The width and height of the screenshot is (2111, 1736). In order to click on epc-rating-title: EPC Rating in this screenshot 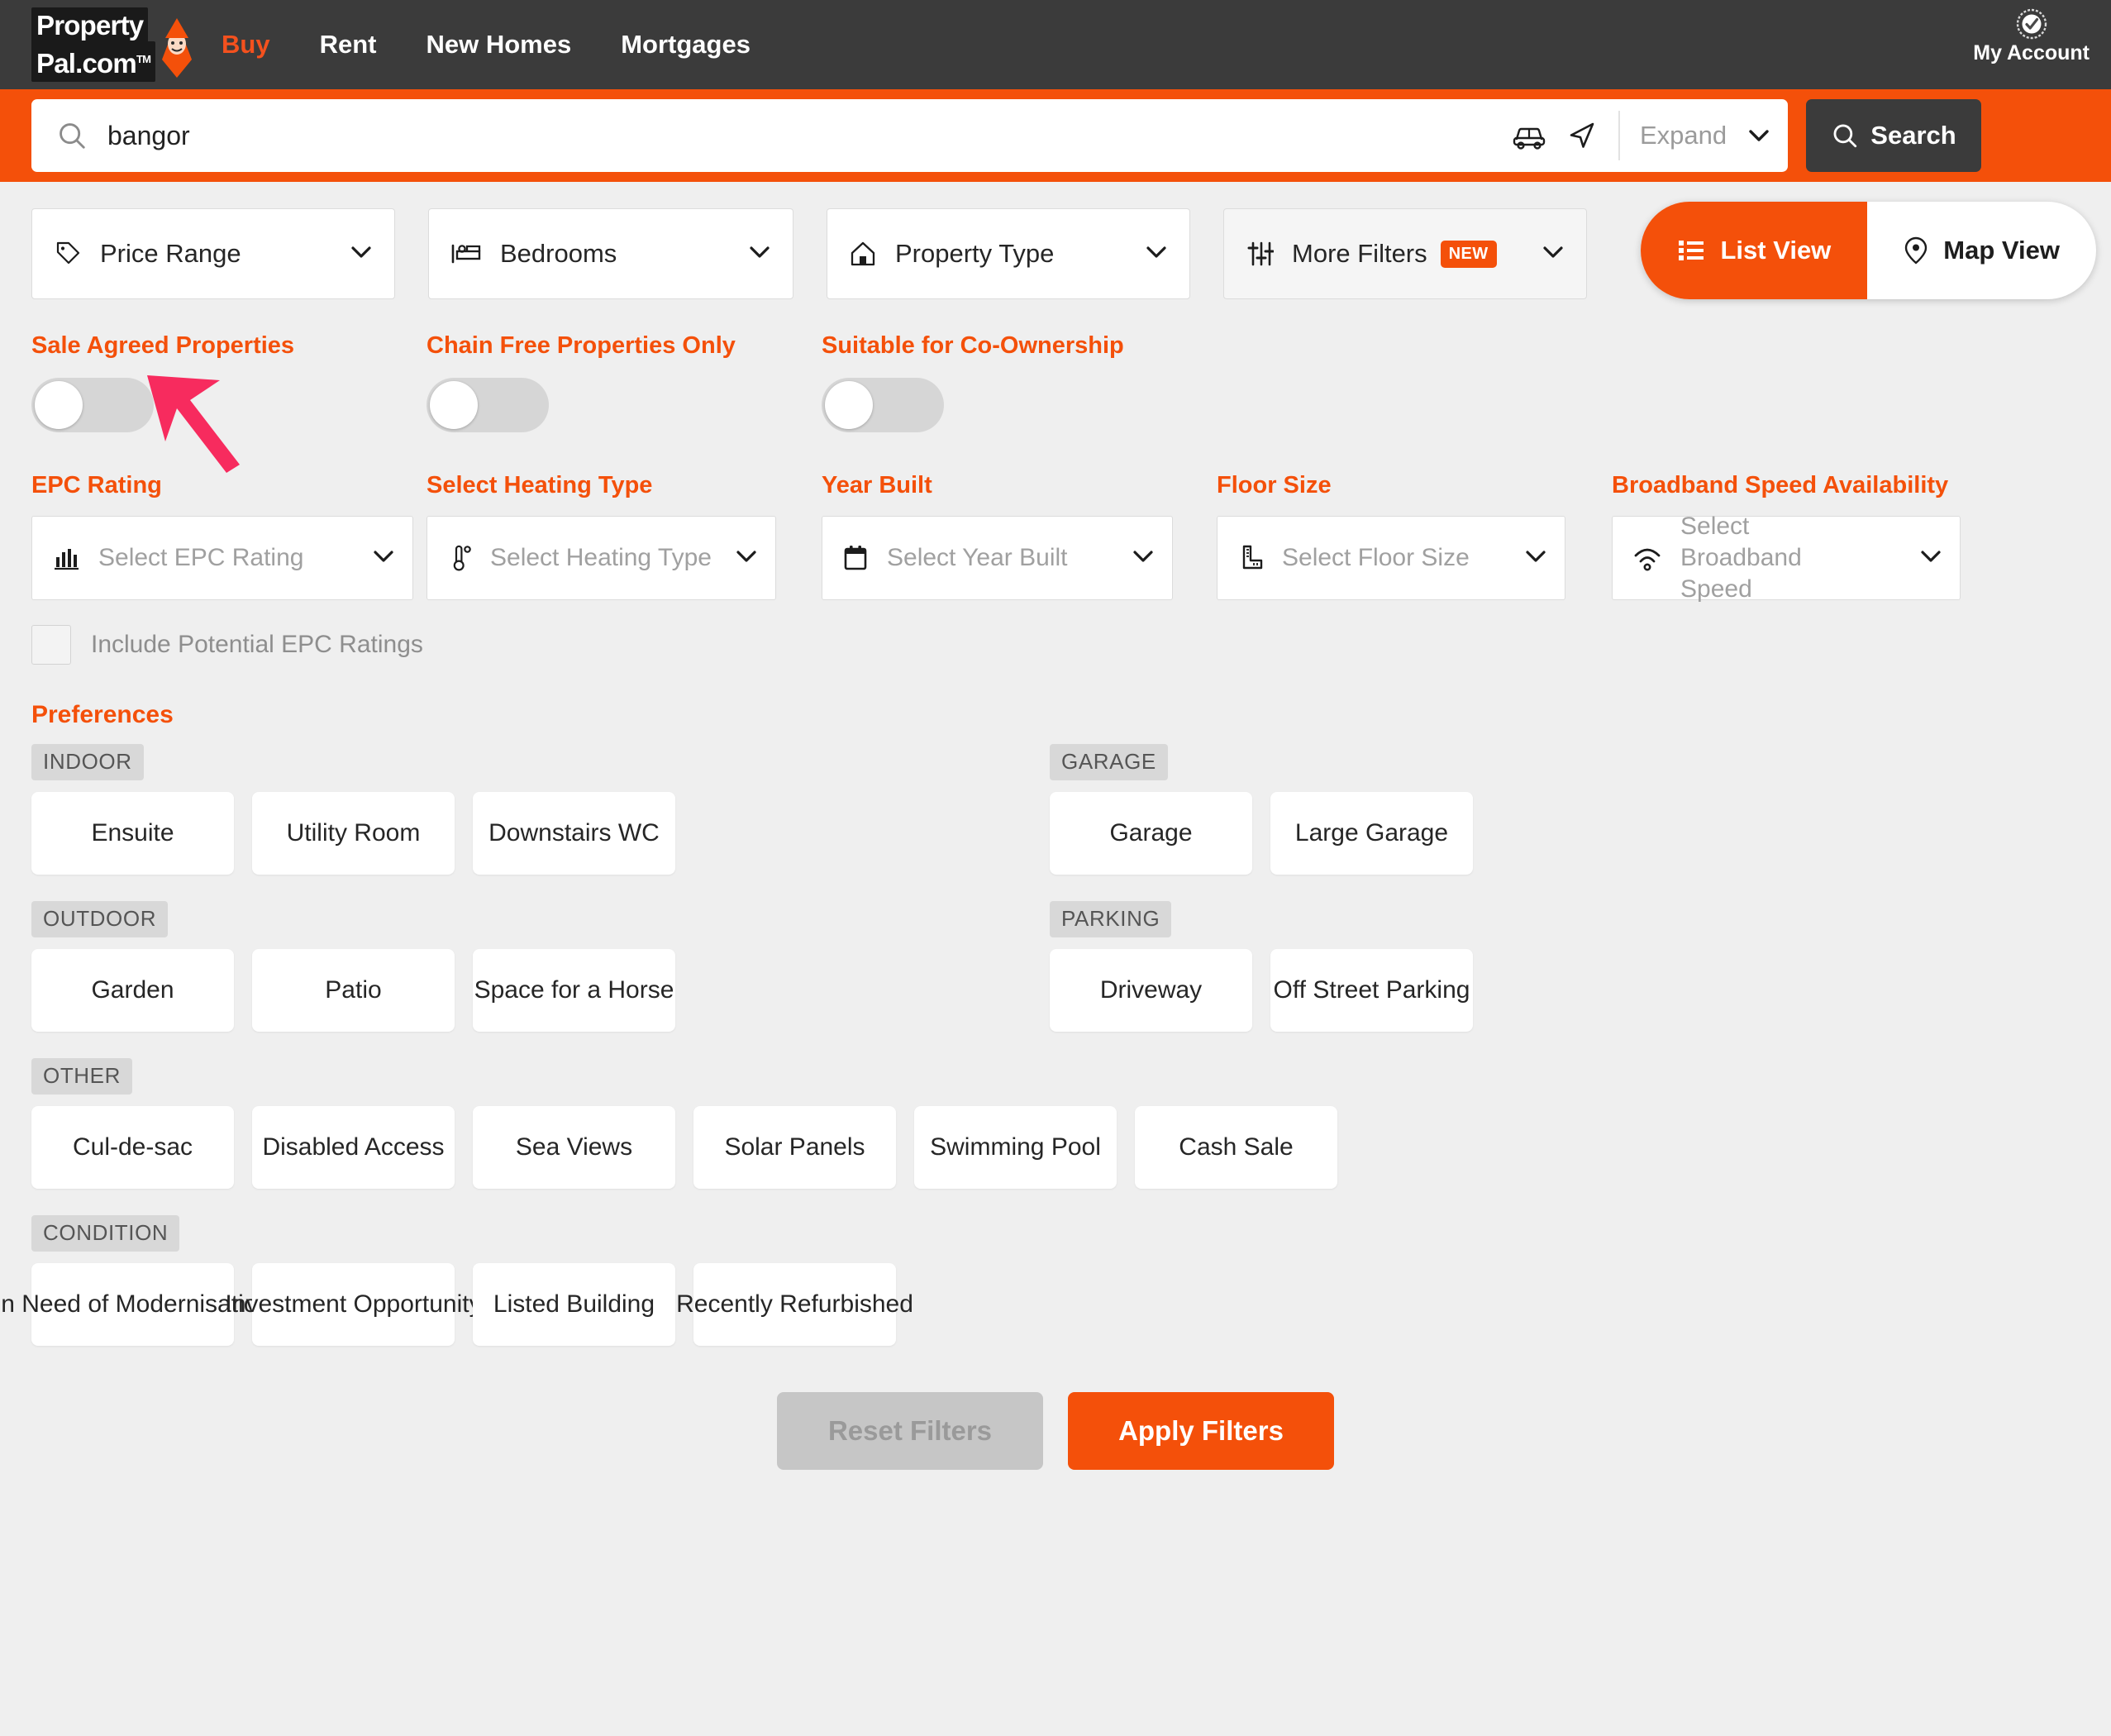, I will do `click(97, 485)`.